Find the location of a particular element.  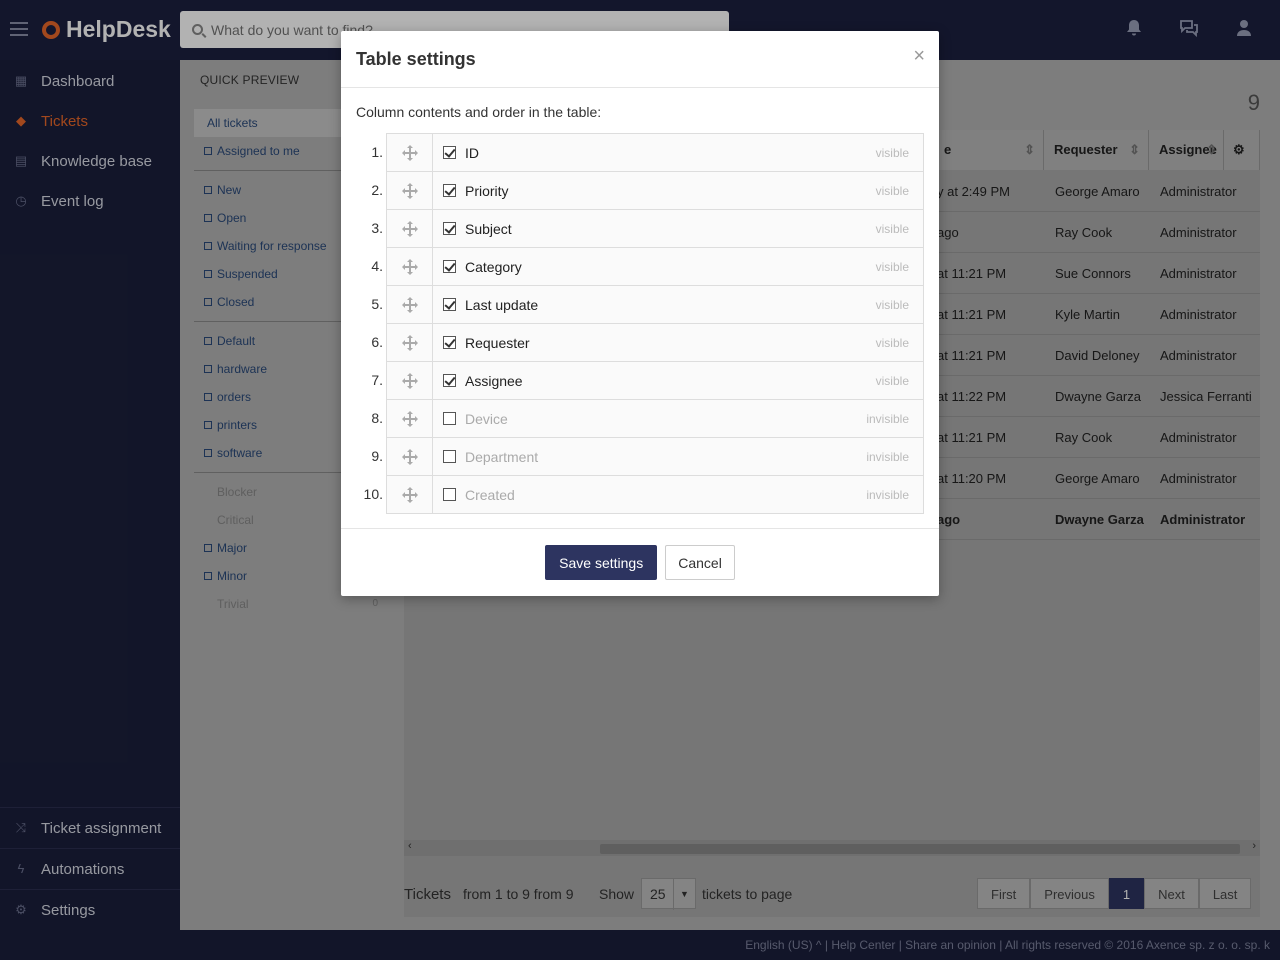

column-item: Assignee visible is located at coordinates (655, 380).